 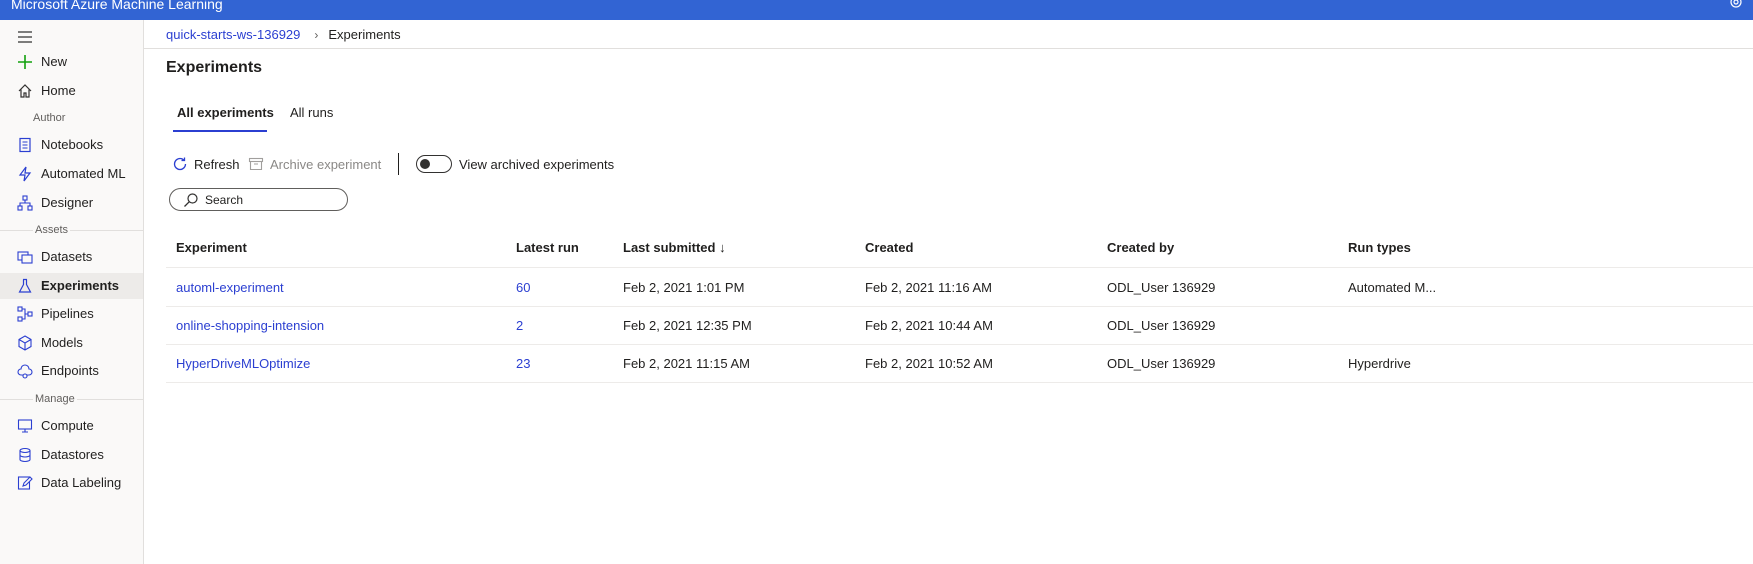 What do you see at coordinates (25, 314) in the screenshot?
I see `pipelines-icon` at bounding box center [25, 314].